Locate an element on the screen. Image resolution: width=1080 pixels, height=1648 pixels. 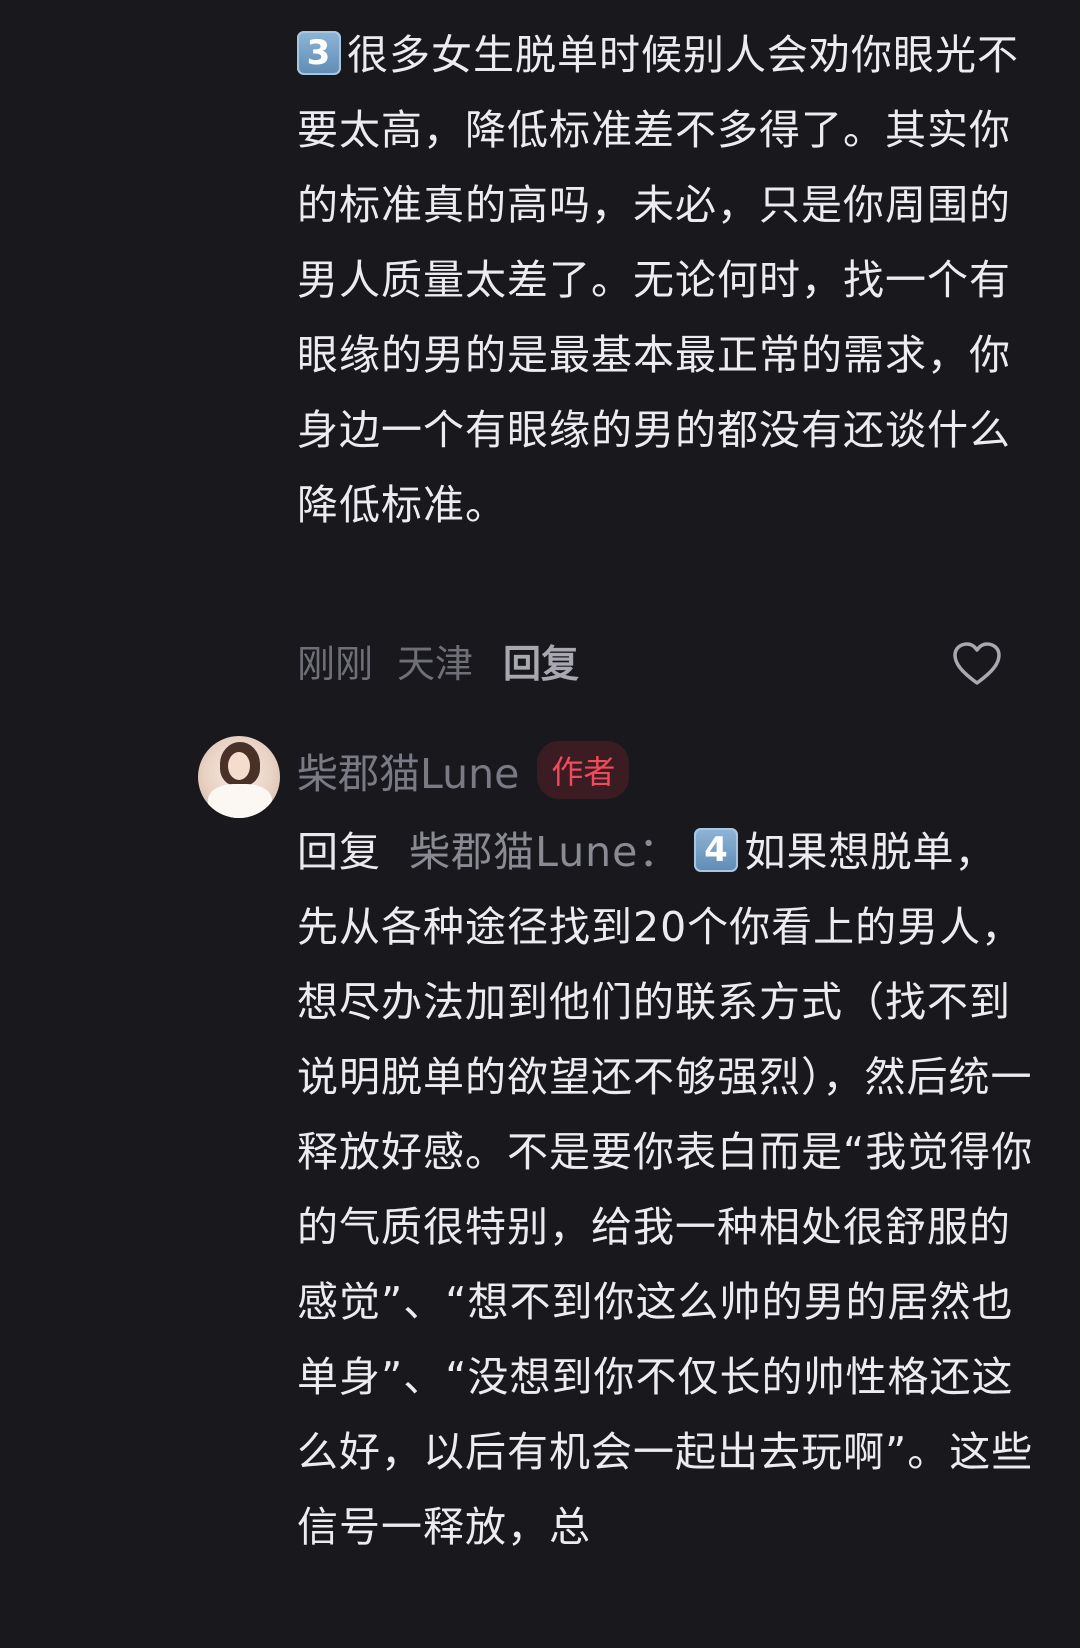
reply-button: 回复 is located at coordinates (541, 660).